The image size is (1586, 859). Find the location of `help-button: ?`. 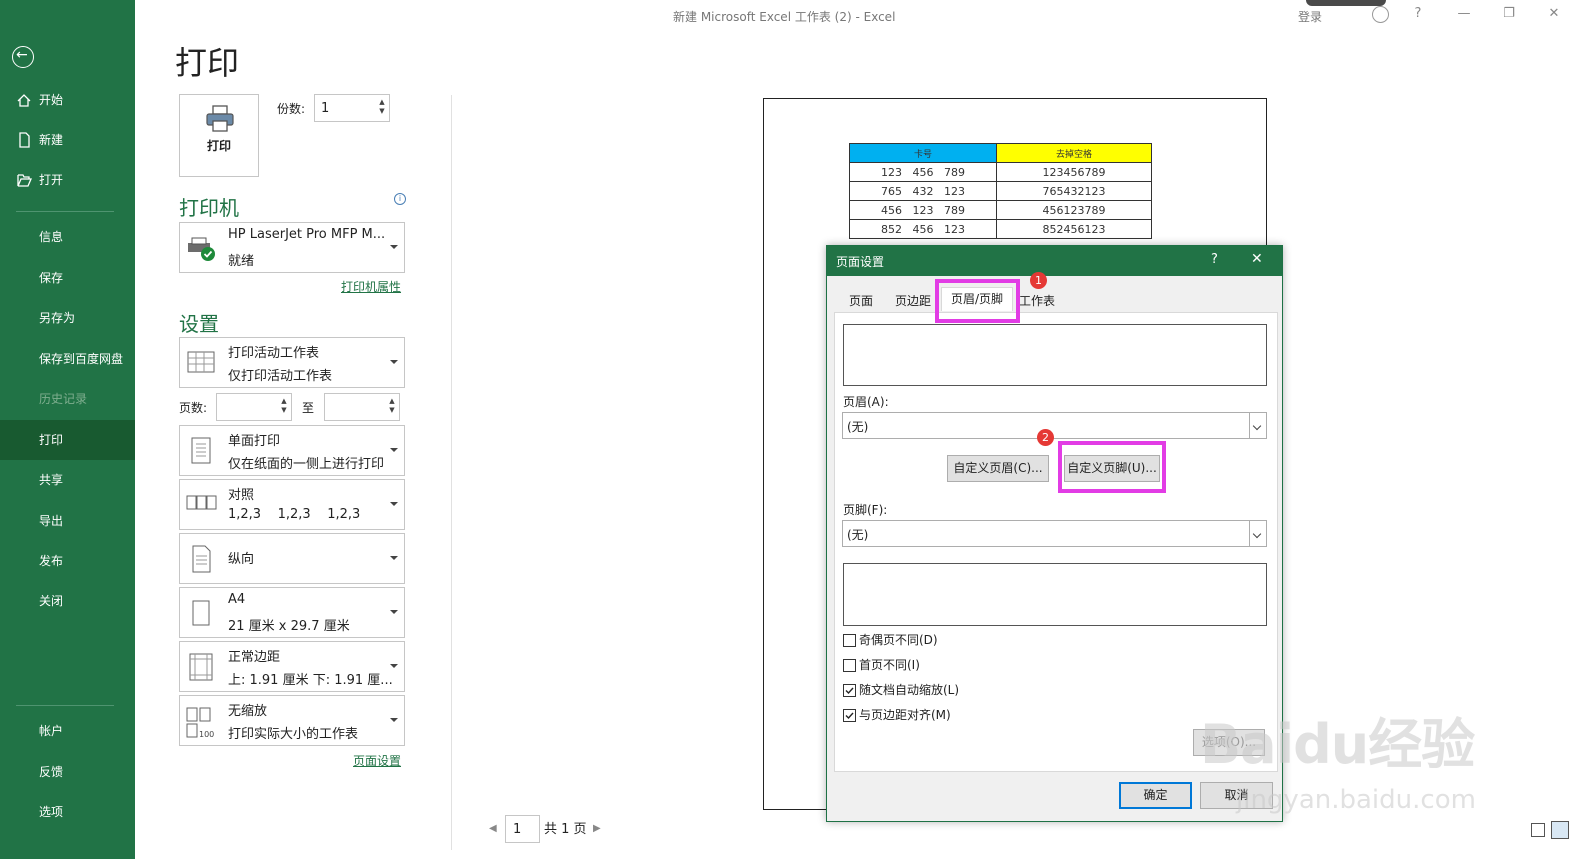

help-button: ? is located at coordinates (1418, 15).